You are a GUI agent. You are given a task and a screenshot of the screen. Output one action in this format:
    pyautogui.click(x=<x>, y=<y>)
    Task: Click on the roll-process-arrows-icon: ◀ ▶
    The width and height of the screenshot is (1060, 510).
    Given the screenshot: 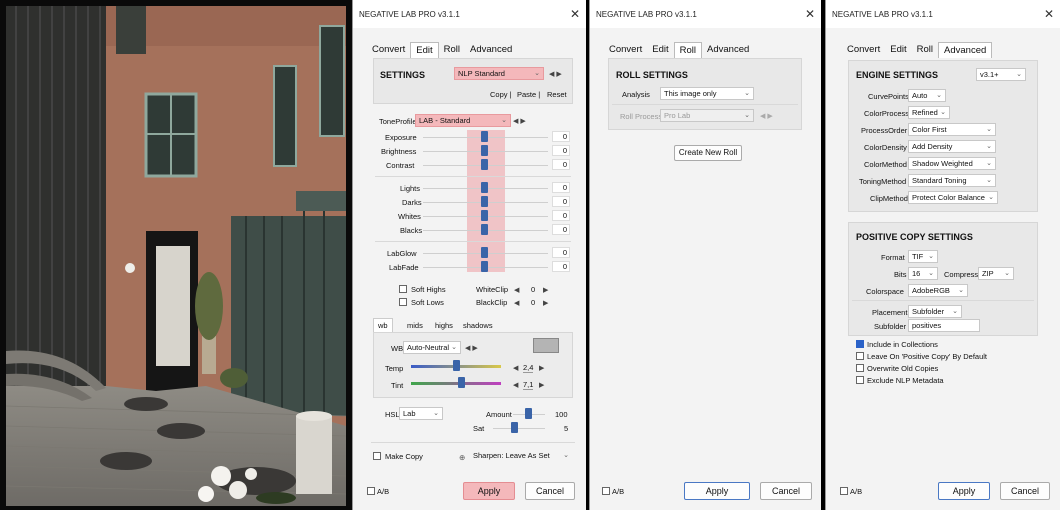 What is the action you would take?
    pyautogui.click(x=766, y=116)
    